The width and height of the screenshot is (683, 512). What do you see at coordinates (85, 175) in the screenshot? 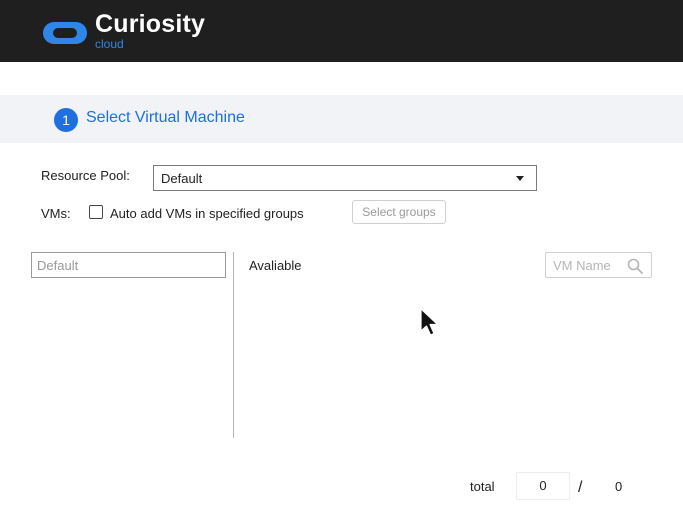
I see `resource-pool-label: Resource Pool:` at bounding box center [85, 175].